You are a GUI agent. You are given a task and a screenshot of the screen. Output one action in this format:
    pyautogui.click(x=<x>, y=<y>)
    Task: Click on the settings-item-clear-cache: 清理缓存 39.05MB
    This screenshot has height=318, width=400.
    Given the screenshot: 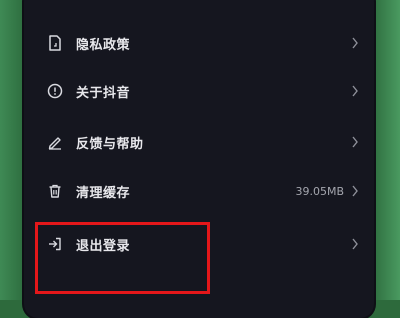 What is the action you would take?
    pyautogui.click(x=199, y=191)
    